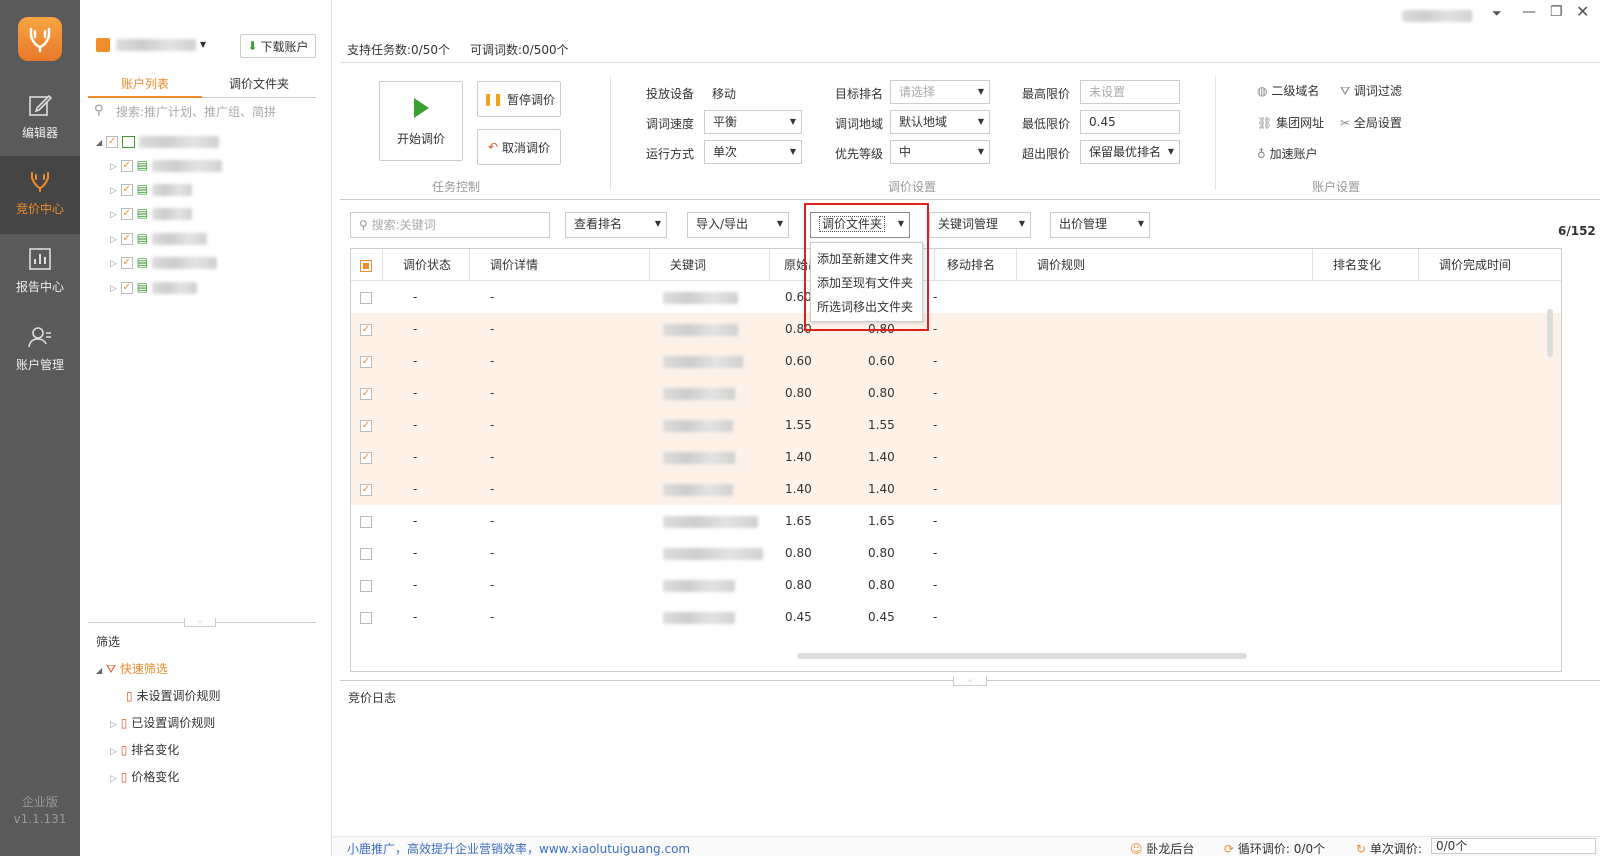 Image resolution: width=1600 pixels, height=857 pixels. Describe the element at coordinates (710, 265) in the screenshot. I see `col-keyword: 关键词` at that location.